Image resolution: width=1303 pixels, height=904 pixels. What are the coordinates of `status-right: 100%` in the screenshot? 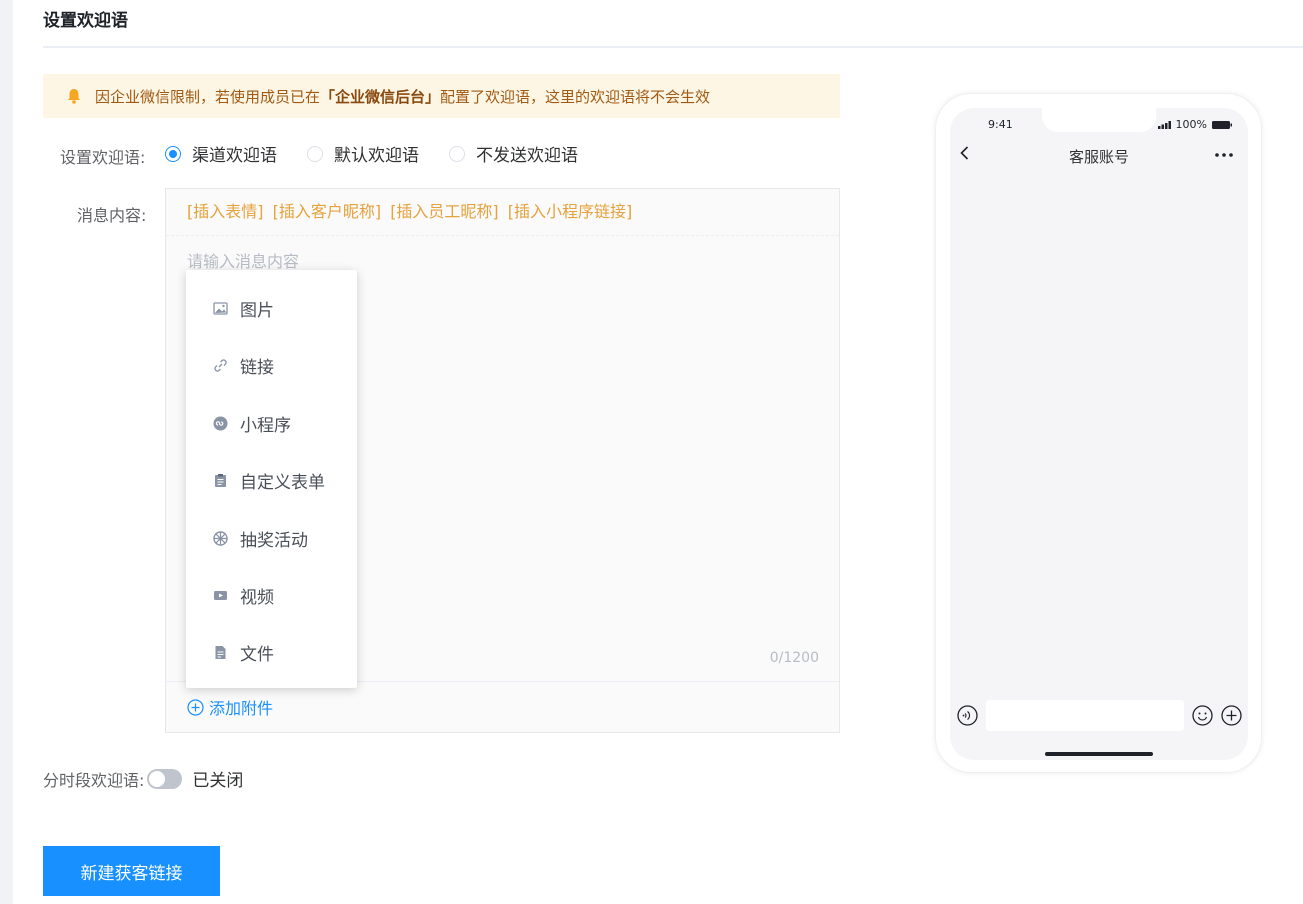 It's located at (1194, 124).